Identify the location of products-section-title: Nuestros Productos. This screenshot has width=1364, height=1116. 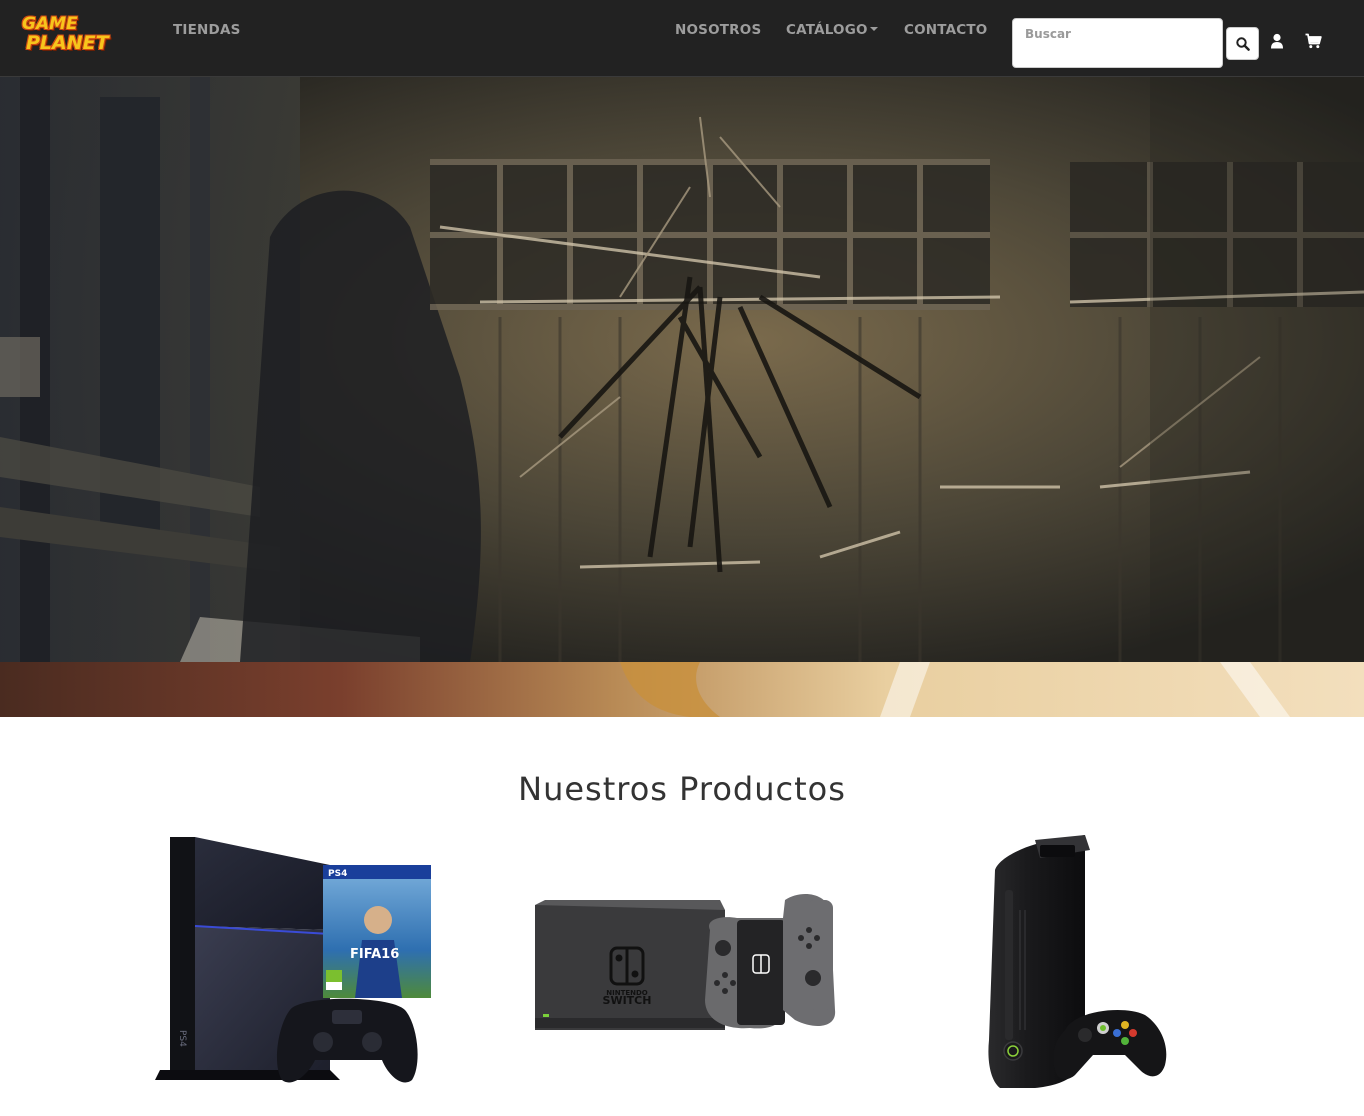
(682, 789).